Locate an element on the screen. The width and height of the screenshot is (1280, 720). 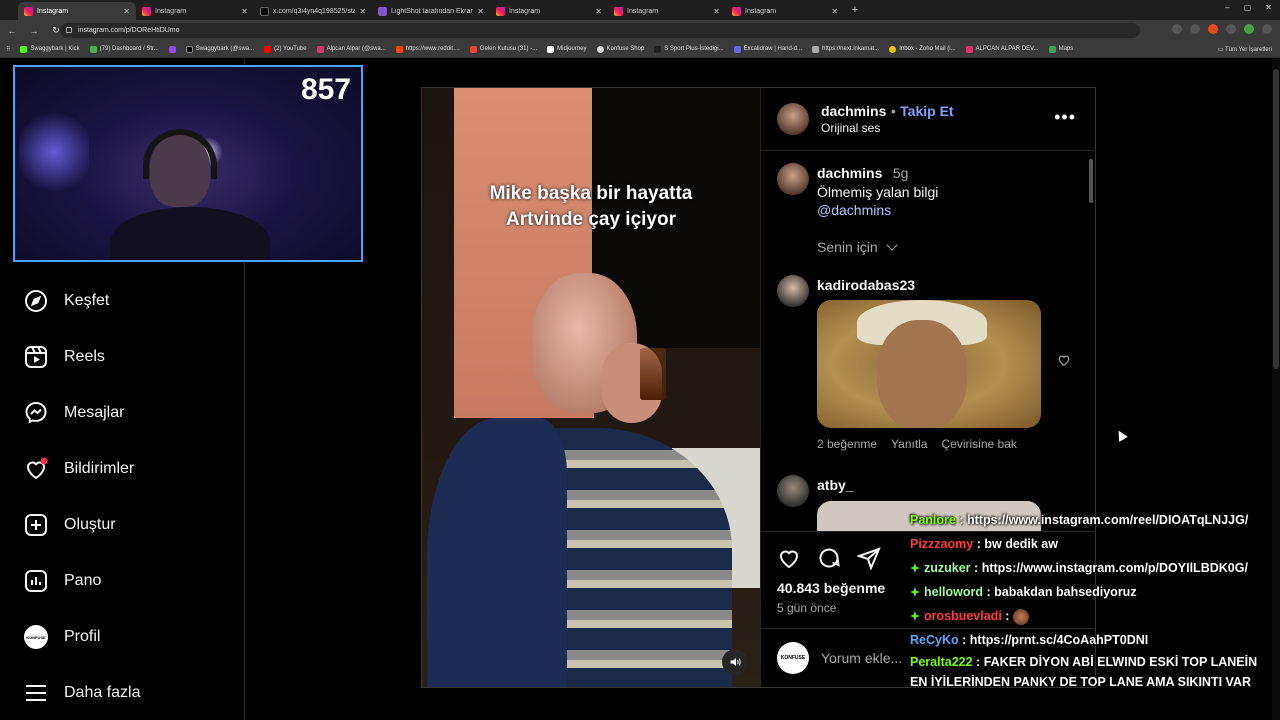
heart-icon is located at coordinates (1064, 360).